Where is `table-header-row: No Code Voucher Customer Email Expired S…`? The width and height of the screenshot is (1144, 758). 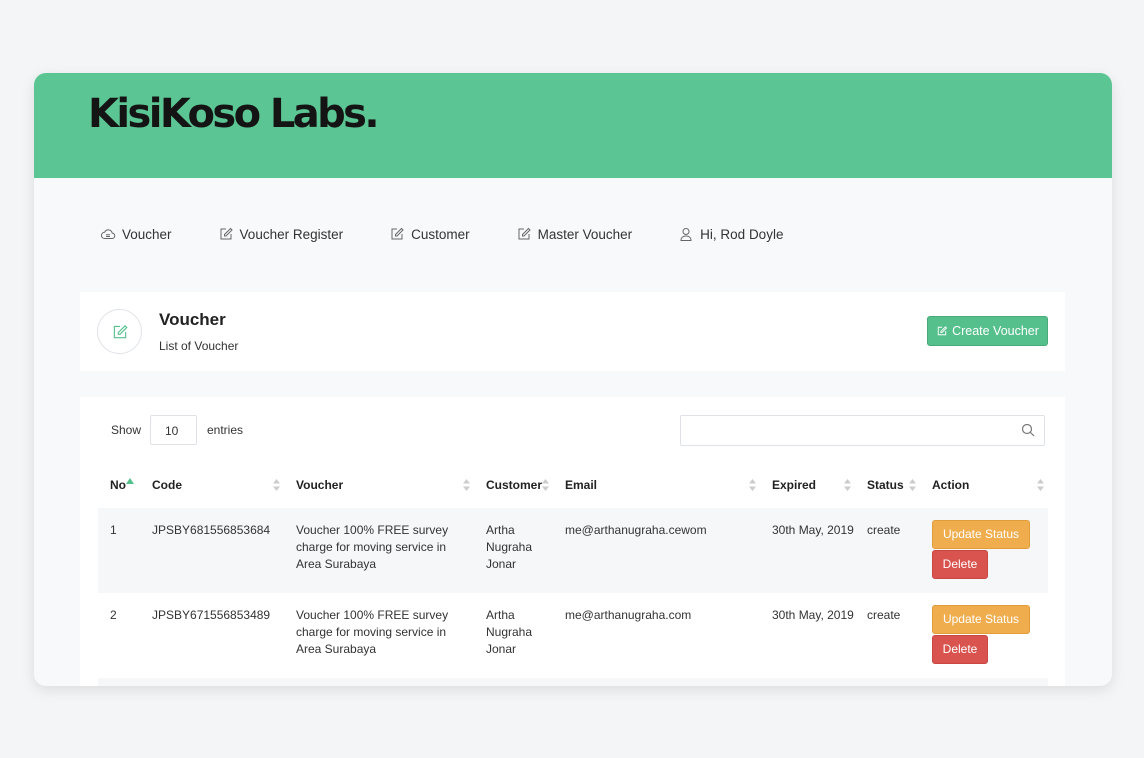
table-header-row: No Code Voucher Customer Email Expired S… is located at coordinates (573, 485).